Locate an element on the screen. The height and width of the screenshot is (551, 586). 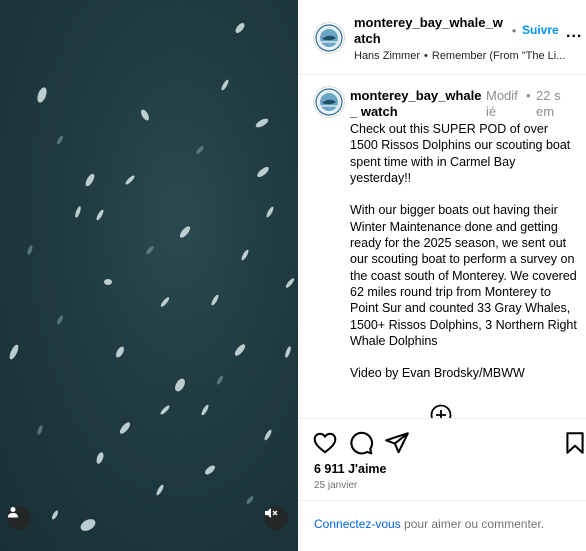
post-date: 25 janvier is located at coordinates (335, 485).